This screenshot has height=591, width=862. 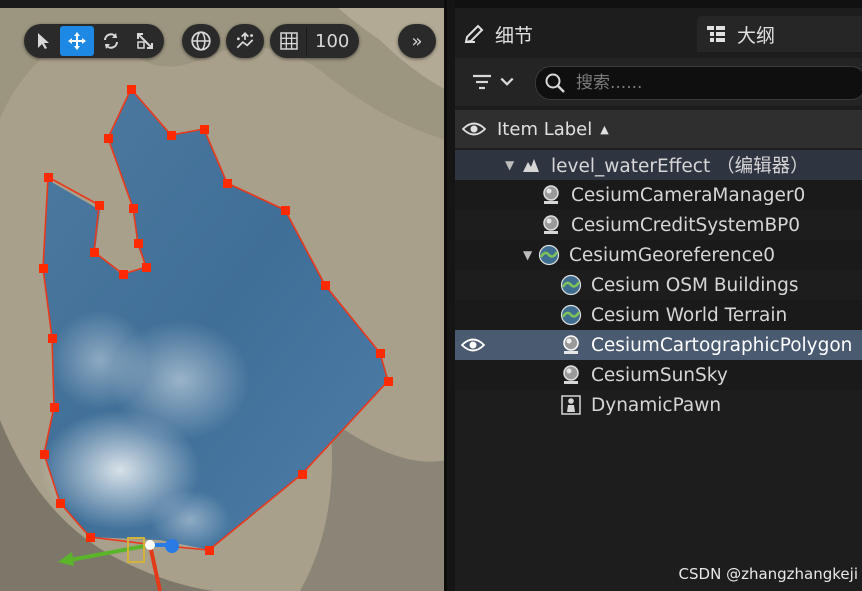 I want to click on georeference-globe-icon, so click(x=549, y=255).